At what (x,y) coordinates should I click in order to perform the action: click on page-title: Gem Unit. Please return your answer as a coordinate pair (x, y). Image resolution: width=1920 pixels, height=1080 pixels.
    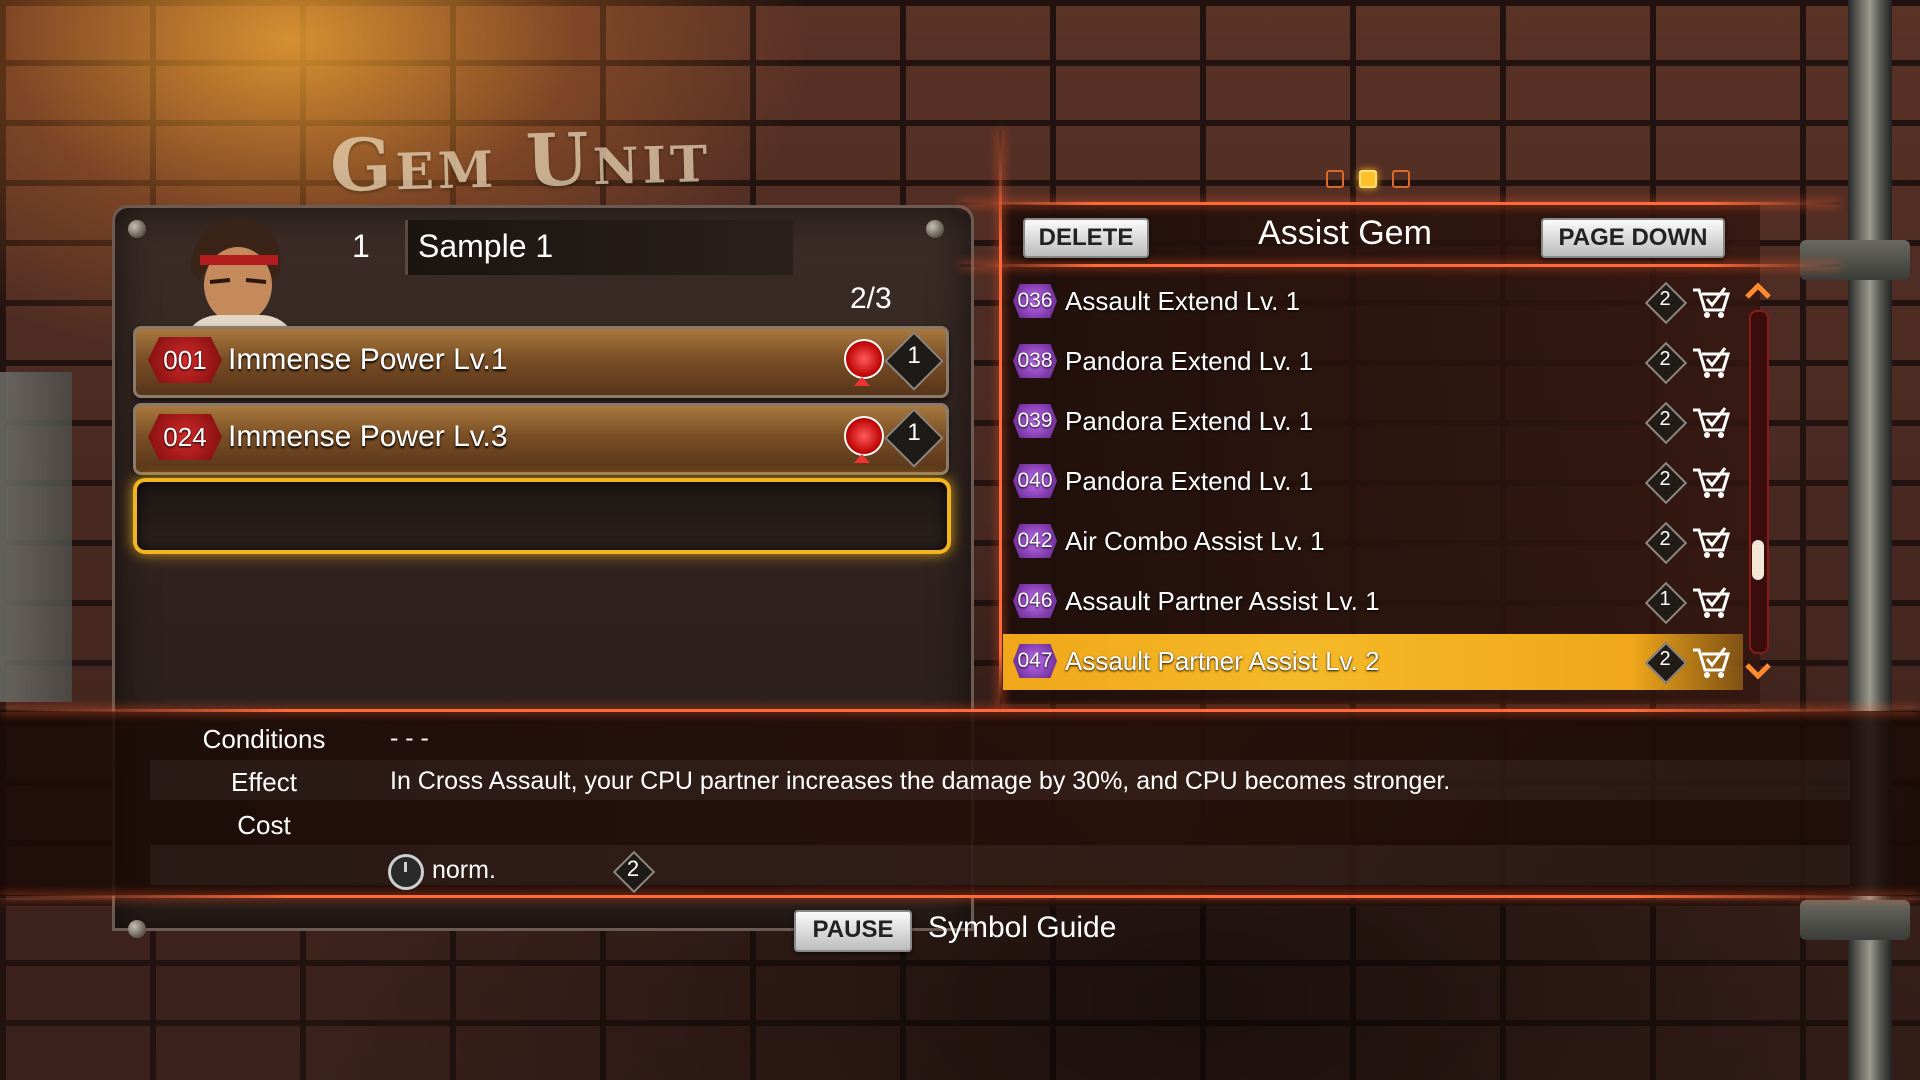
    Looking at the image, I should click on (520, 160).